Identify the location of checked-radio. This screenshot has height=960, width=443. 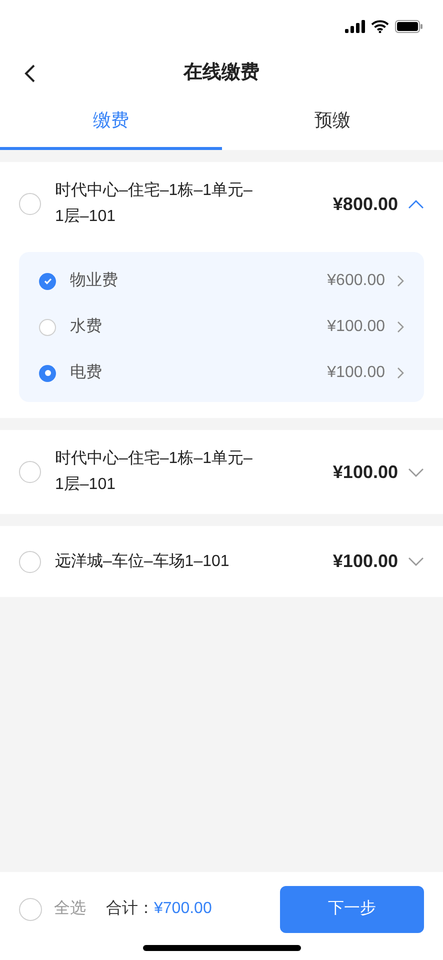
(47, 373).